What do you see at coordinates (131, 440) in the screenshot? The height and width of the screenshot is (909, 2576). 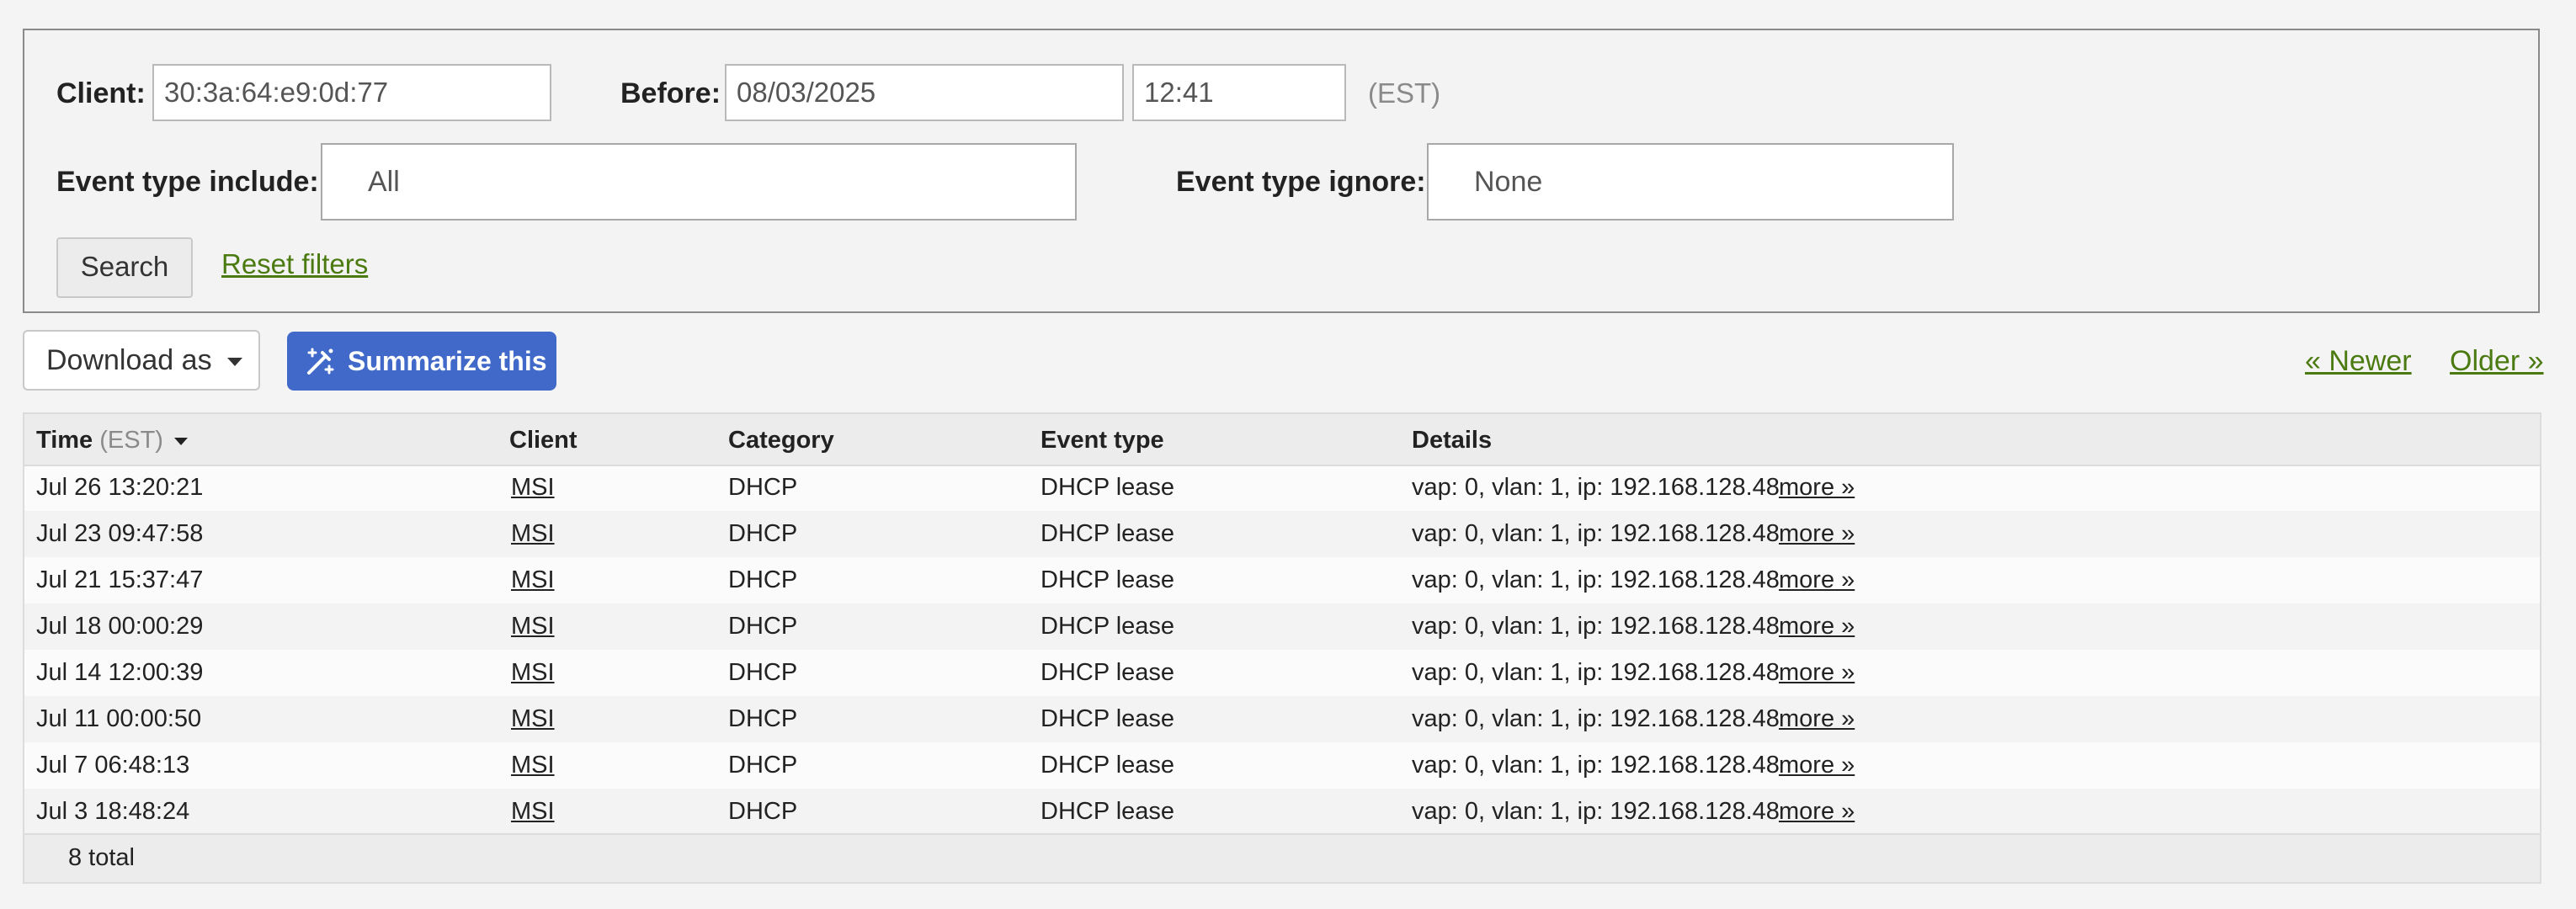 I see `time-header-timezone: (EST)` at bounding box center [131, 440].